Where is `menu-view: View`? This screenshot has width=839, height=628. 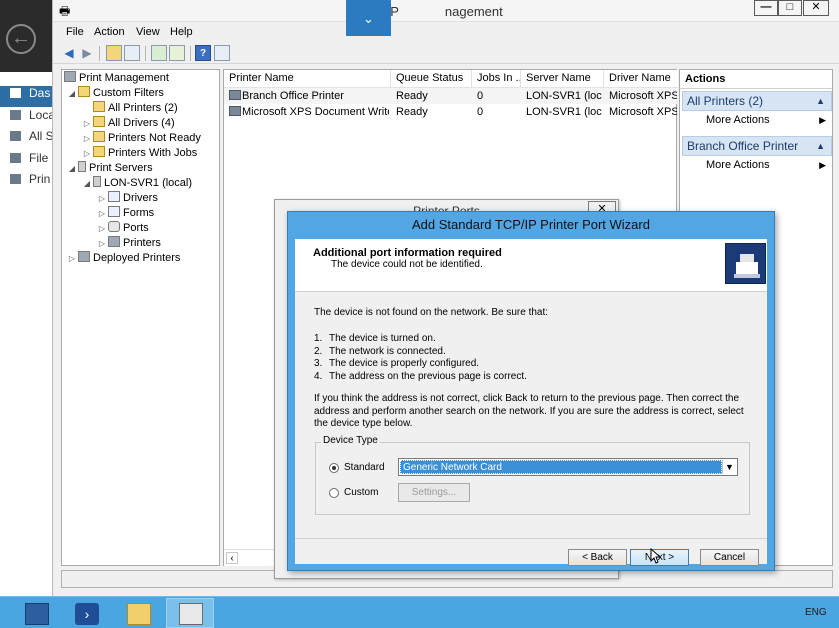
menu-view: View is located at coordinates (148, 32).